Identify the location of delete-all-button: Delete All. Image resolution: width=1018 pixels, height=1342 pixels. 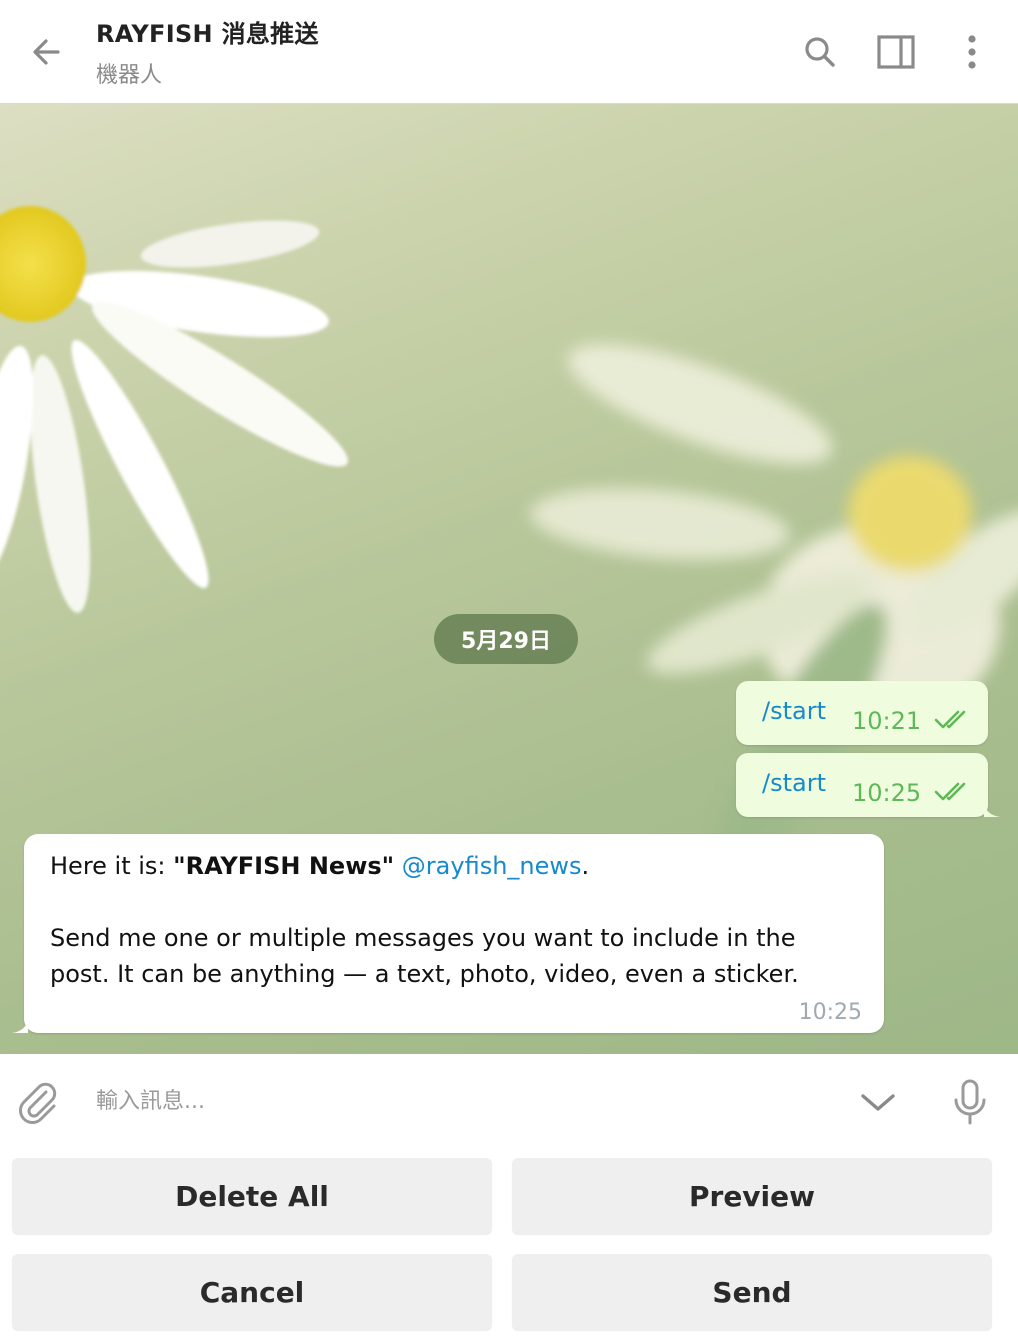
(252, 1196).